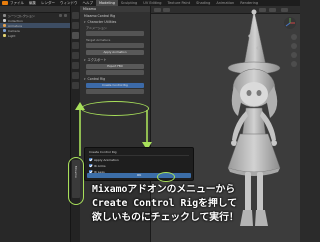 This screenshot has height=242, width=320. I want to click on animation-label: アニメーション, so click(96, 28).